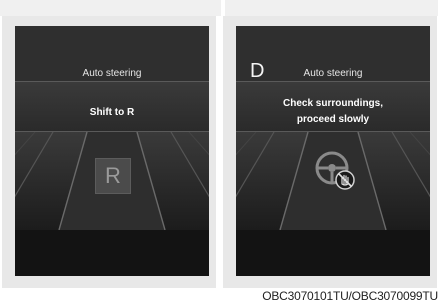 The height and width of the screenshot is (304, 438). I want to click on gear-display: R, so click(113, 176).